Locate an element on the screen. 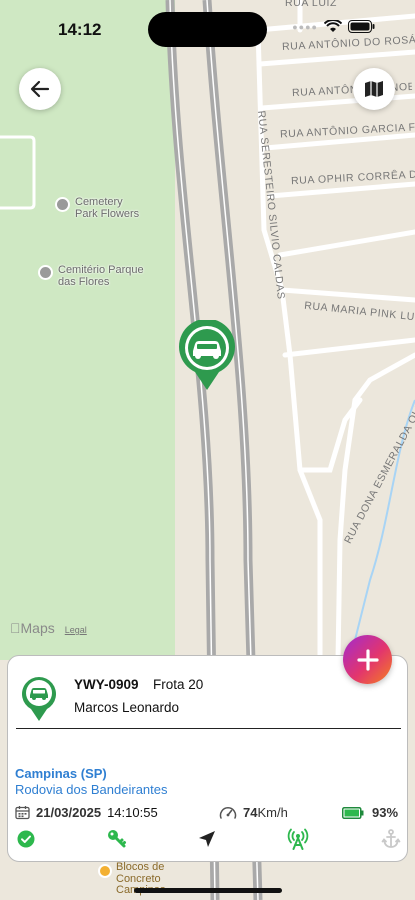 The image size is (415, 900). poi-cemiterio: Cemitério Parque das Flores is located at coordinates (91, 276).